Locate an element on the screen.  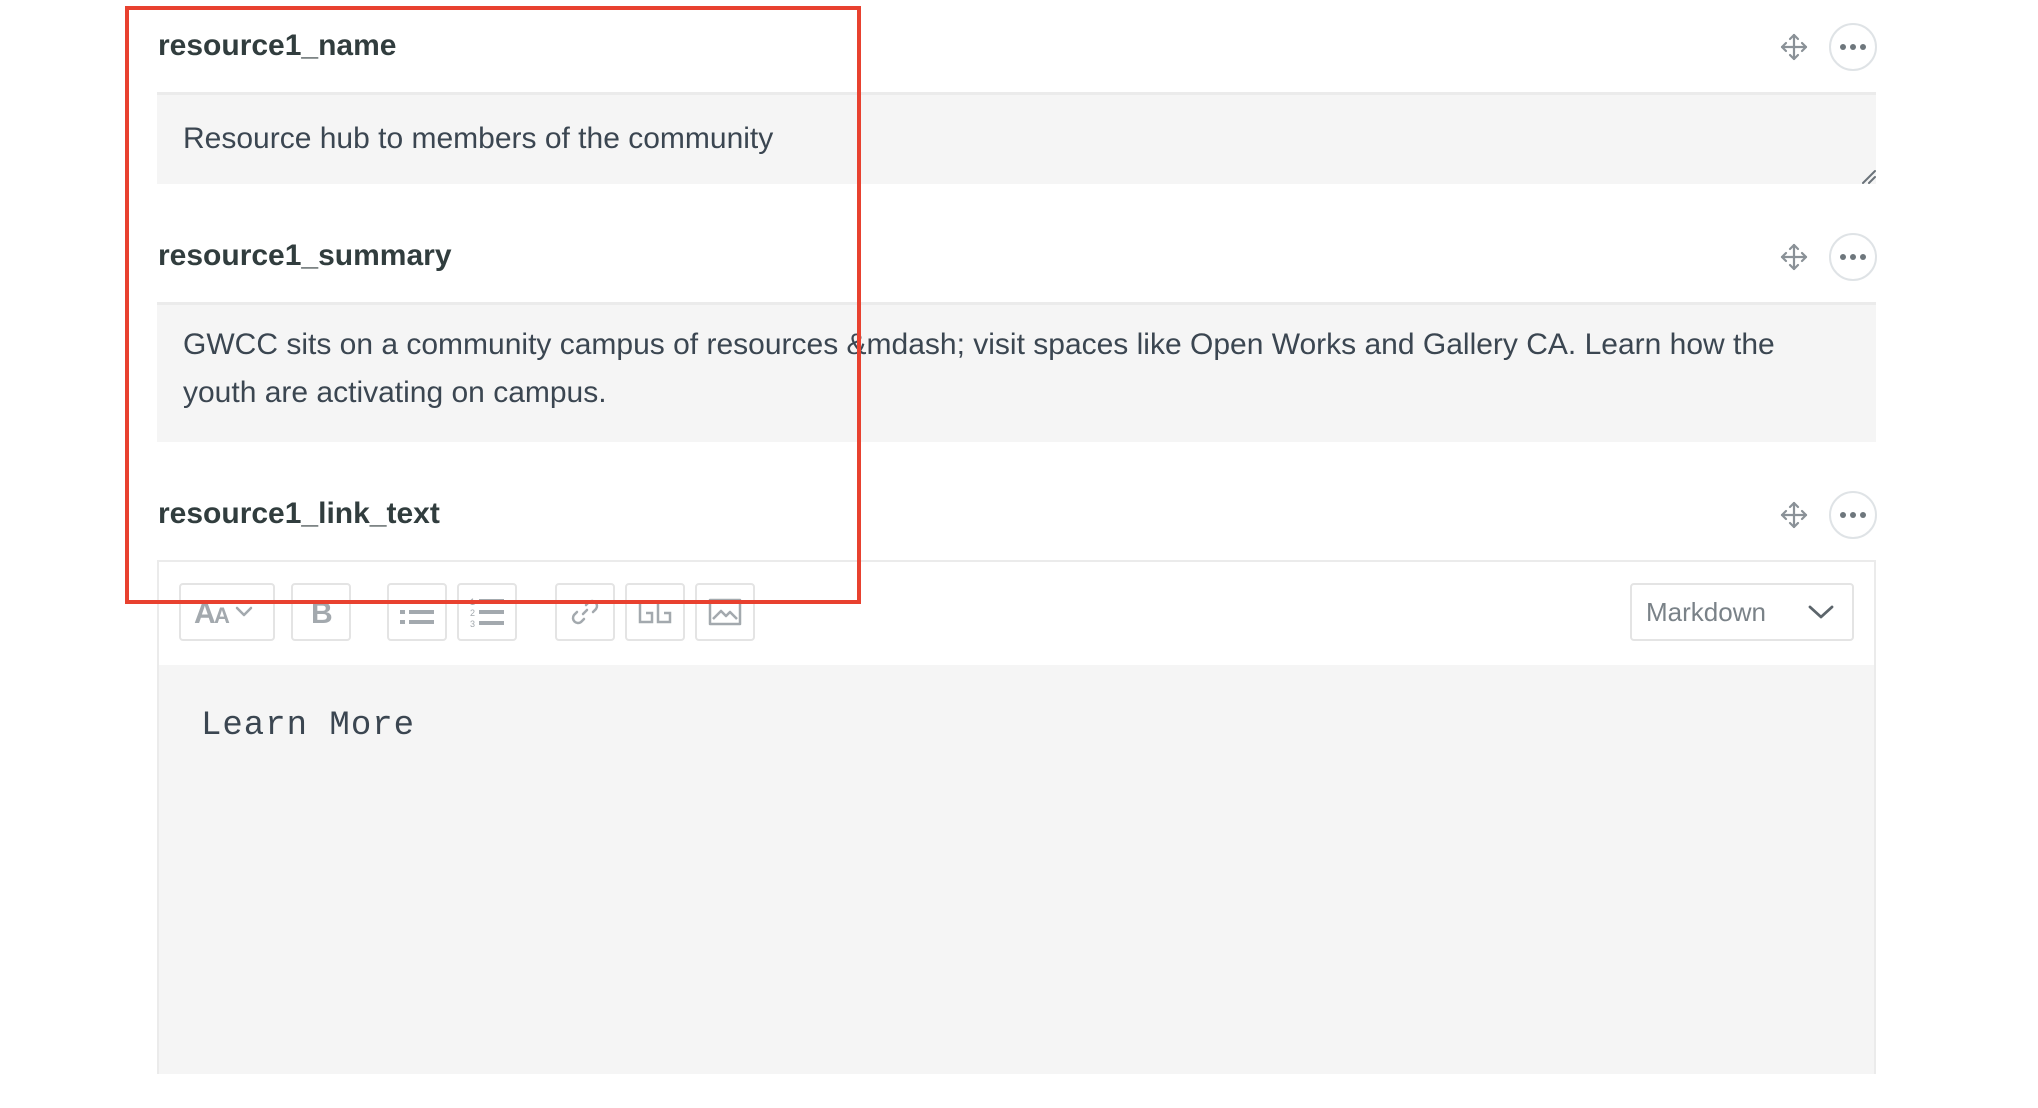
bulleted-list-button is located at coordinates (417, 612).